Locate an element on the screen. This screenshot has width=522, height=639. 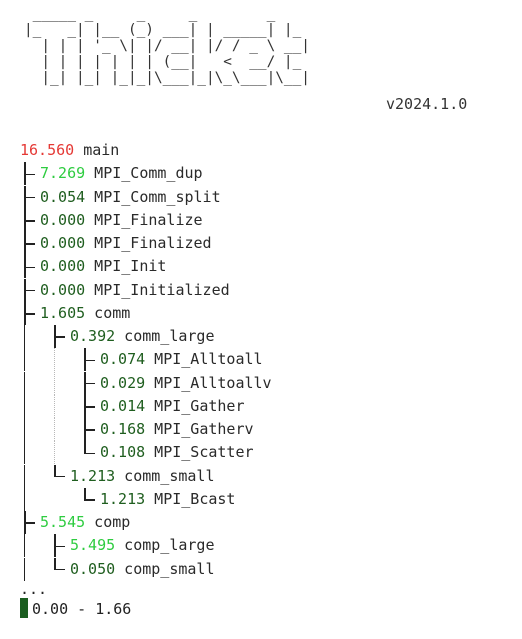
node-name: MPI_Init is located at coordinates (126, 266).